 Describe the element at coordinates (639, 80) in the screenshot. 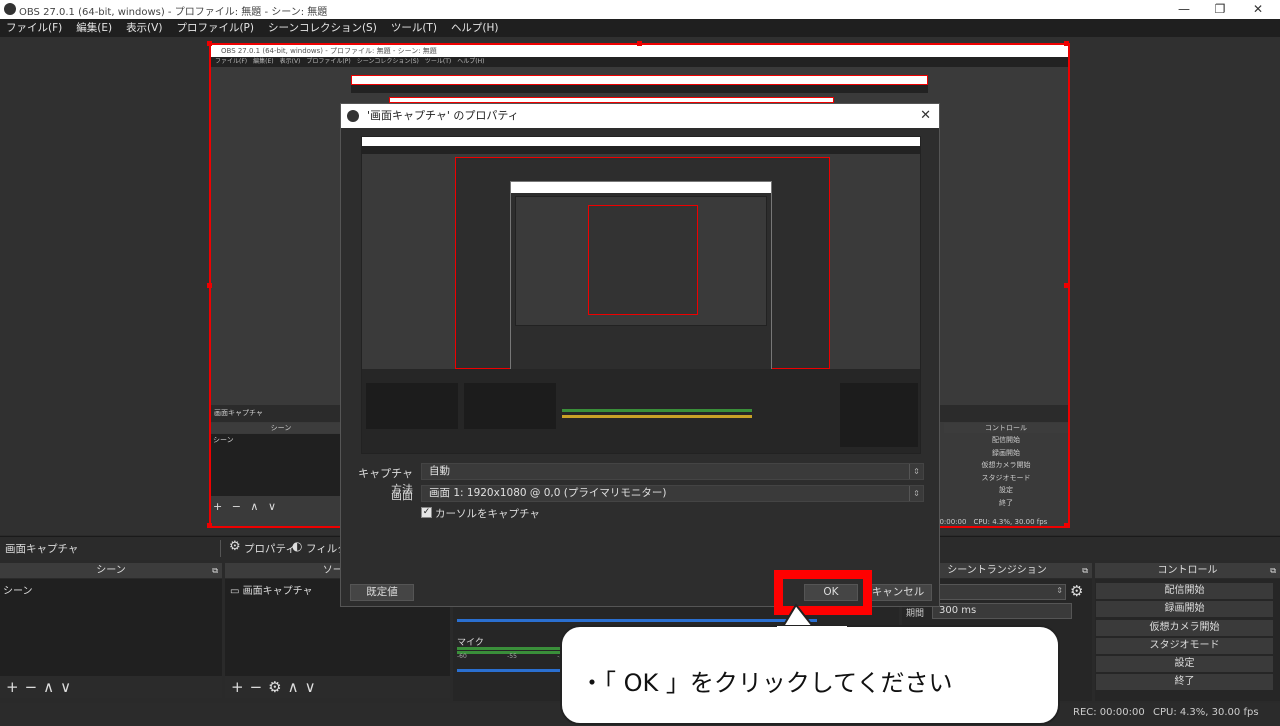

I see `nested-recursive-window` at that location.